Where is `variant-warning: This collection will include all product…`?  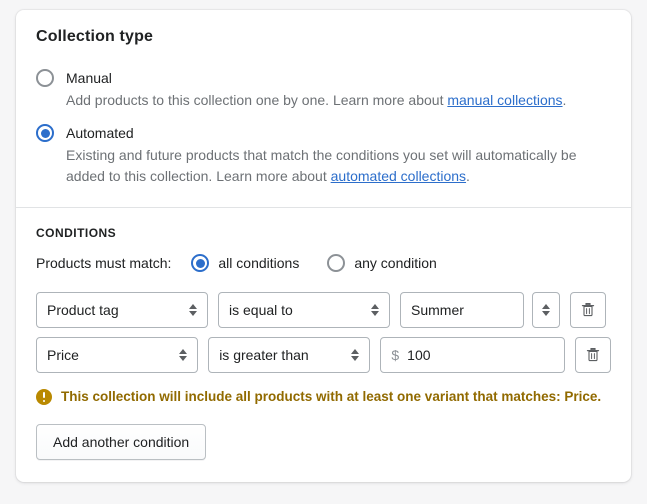
variant-warning: This collection will include all product… is located at coordinates (323, 396).